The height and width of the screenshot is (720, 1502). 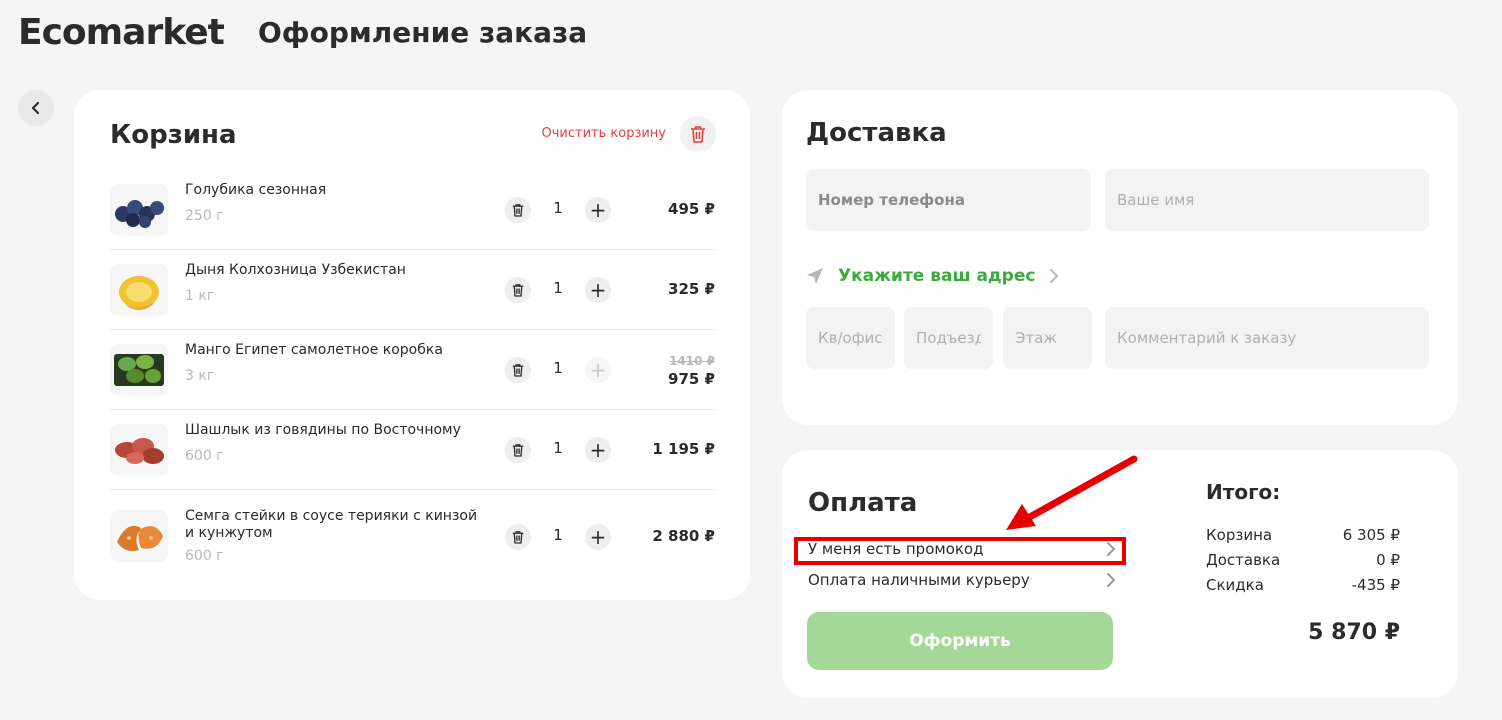 I want to click on item-weight: 250 г, so click(x=204, y=216).